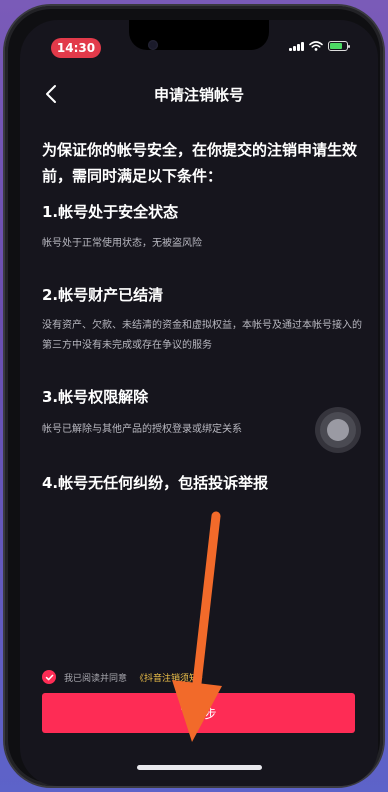 The height and width of the screenshot is (792, 388). What do you see at coordinates (199, 767) in the screenshot?
I see `home-indicator` at bounding box center [199, 767].